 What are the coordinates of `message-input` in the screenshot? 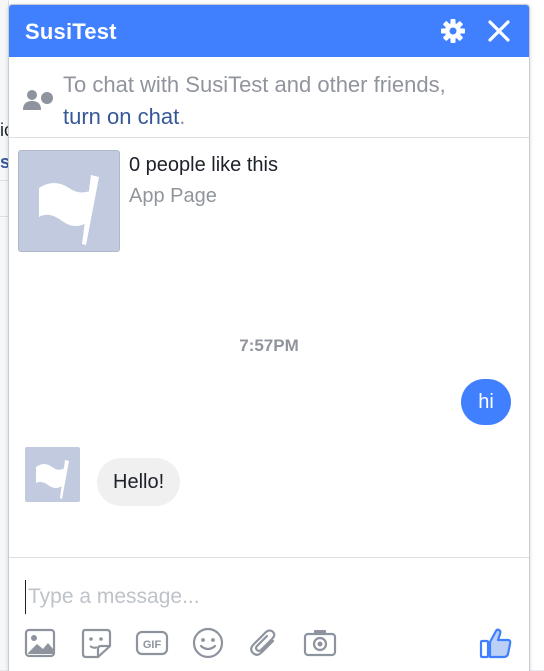 It's located at (266, 597).